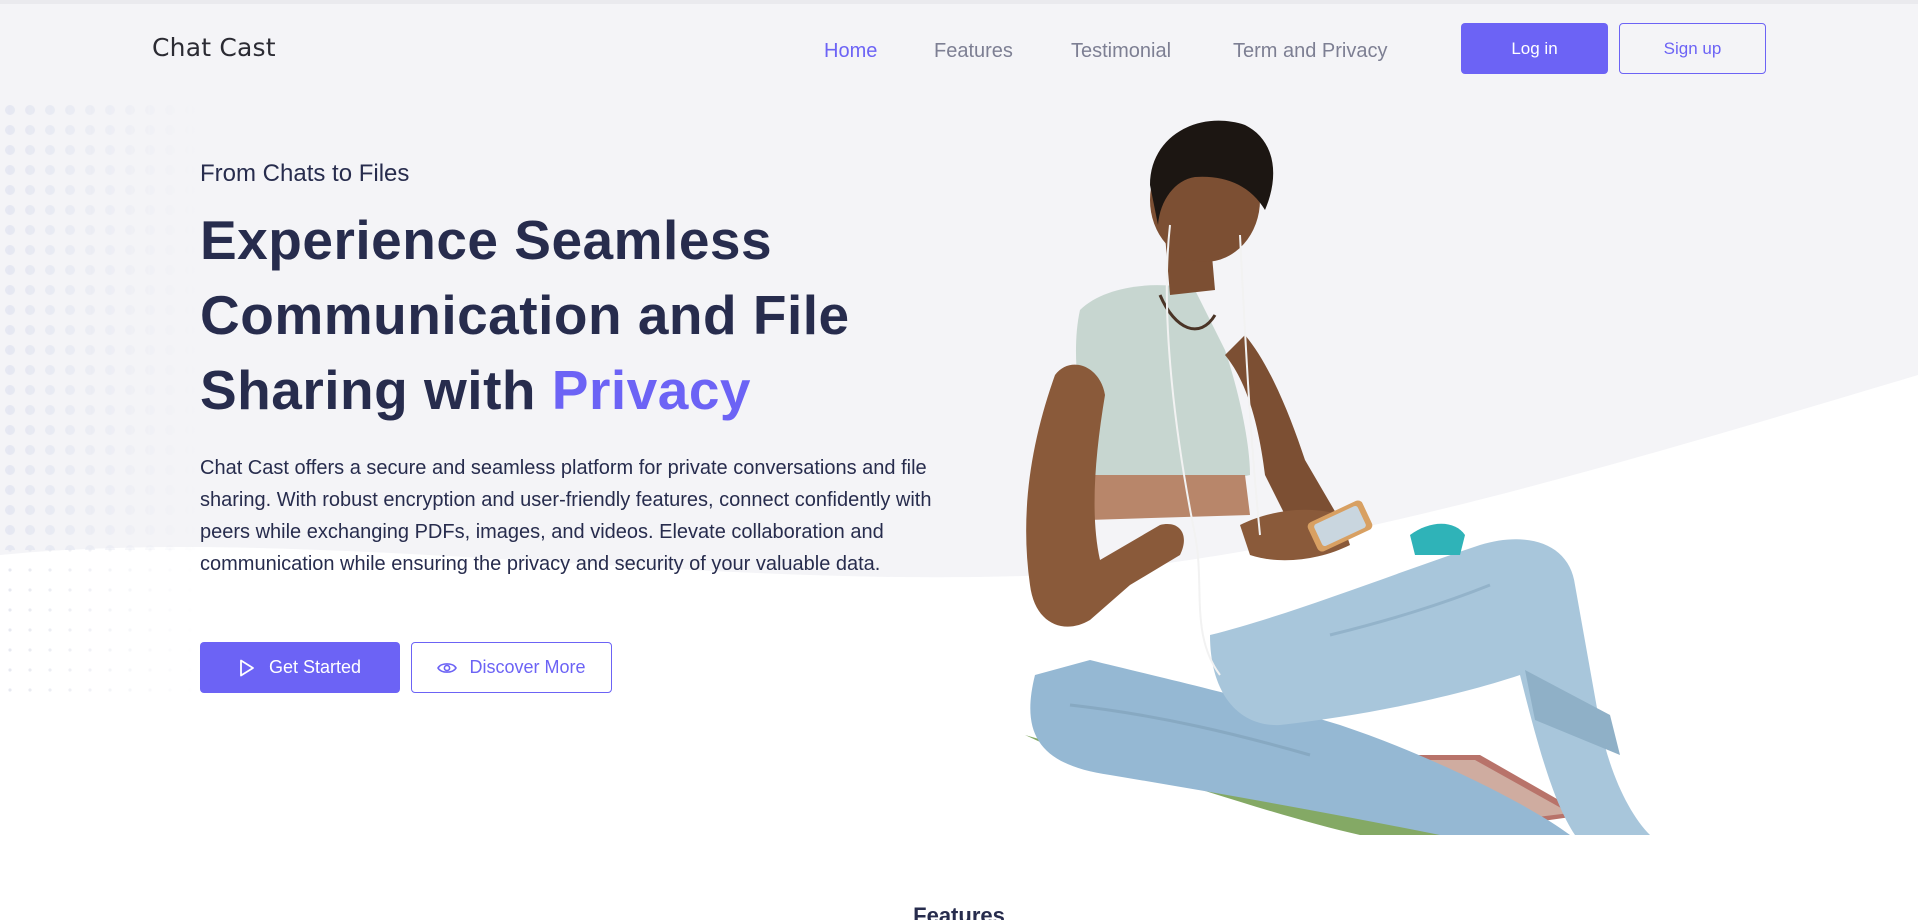  What do you see at coordinates (247, 668) in the screenshot?
I see `play-icon` at bounding box center [247, 668].